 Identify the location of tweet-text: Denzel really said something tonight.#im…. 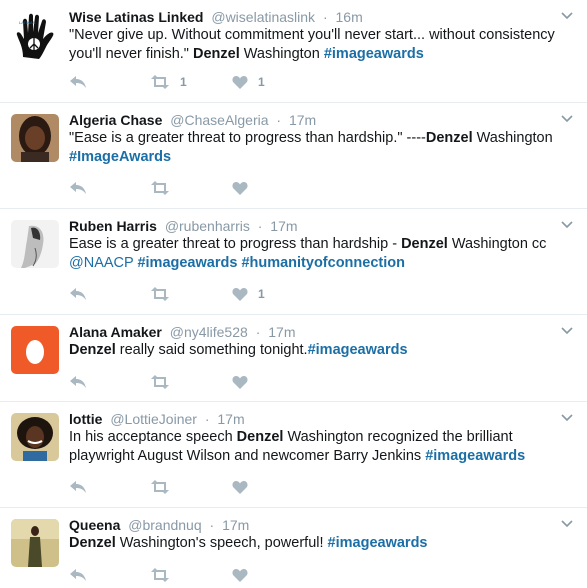
(321, 350).